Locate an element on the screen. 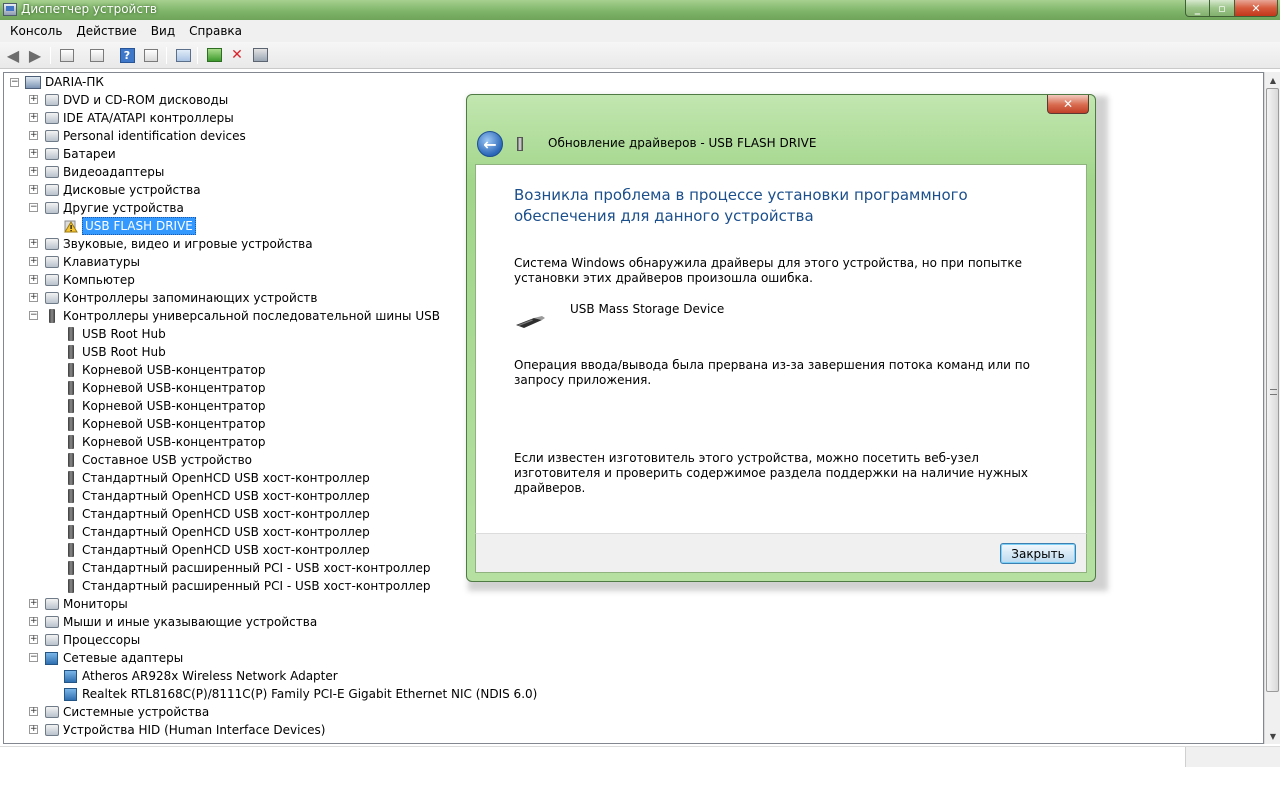  tree-item: + IDE ATA/ATAPI контроллеры is located at coordinates (131, 118).